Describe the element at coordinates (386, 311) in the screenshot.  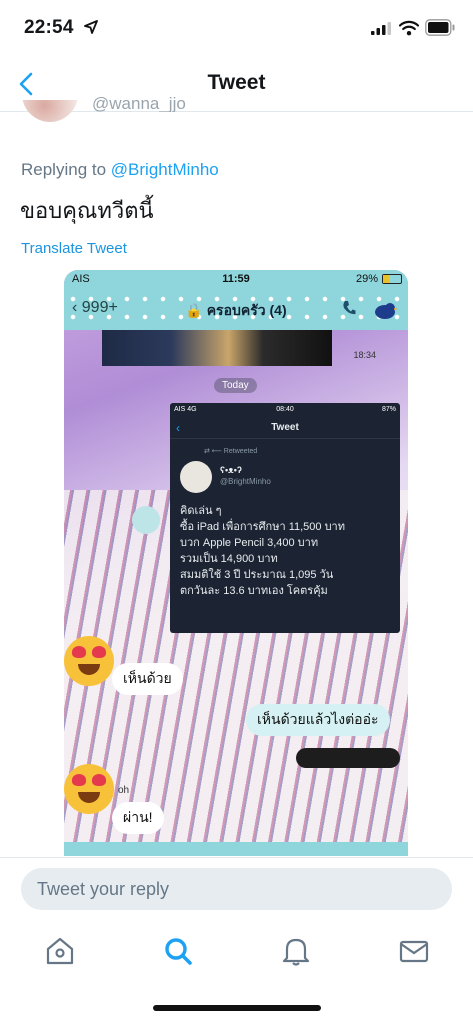
I see `bird-icon` at that location.